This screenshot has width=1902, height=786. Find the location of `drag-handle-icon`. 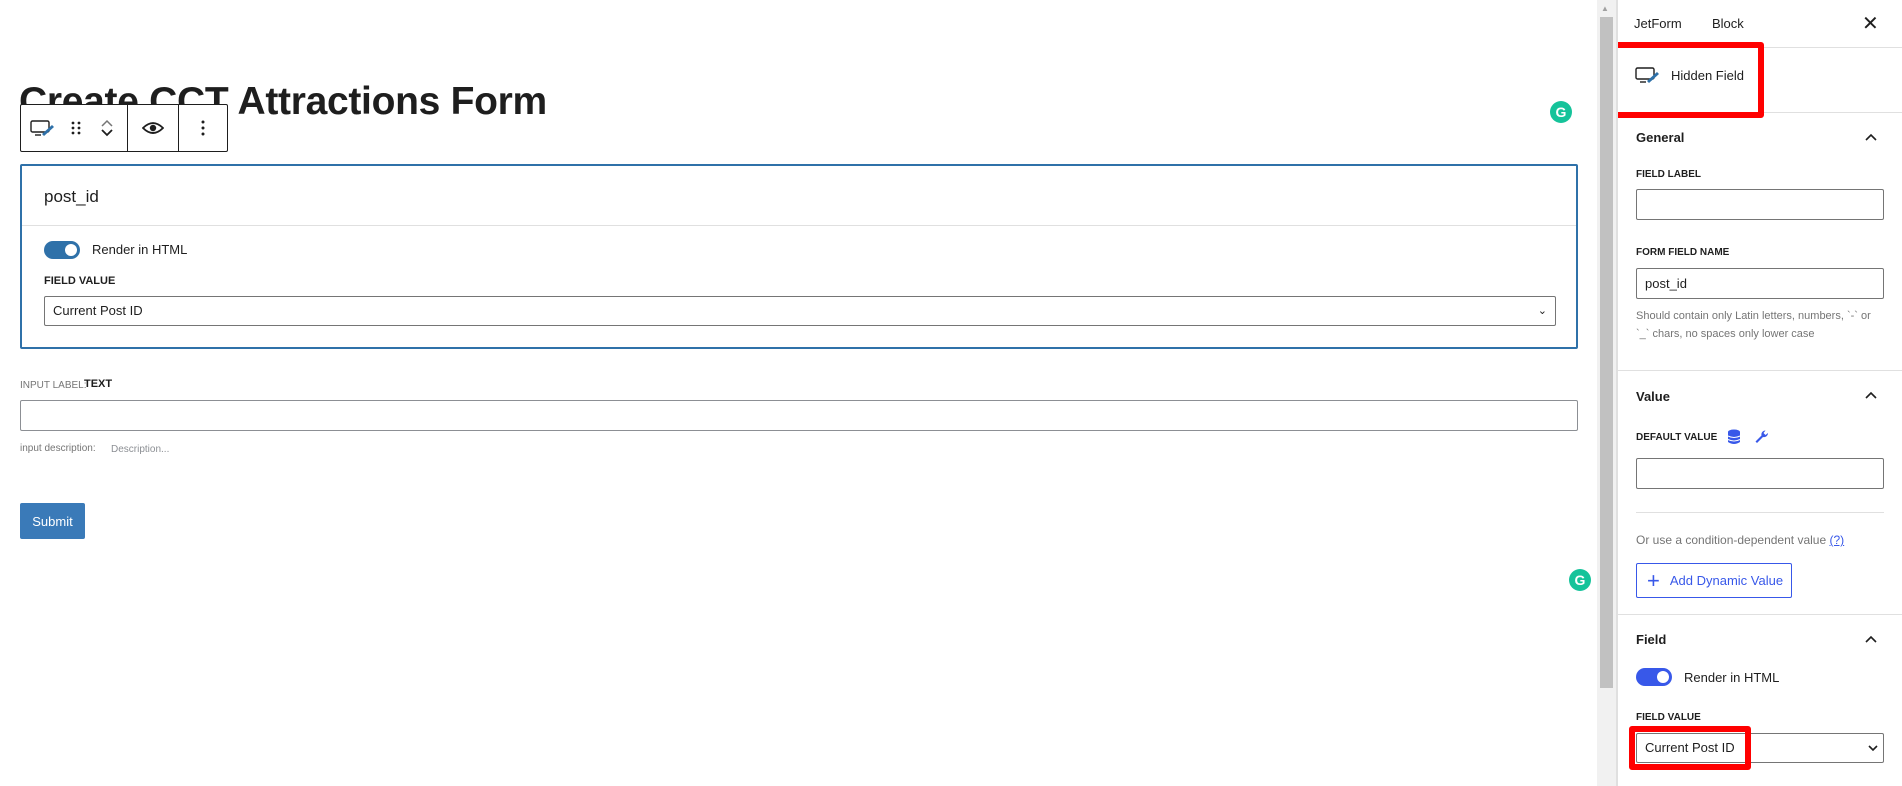

drag-handle-icon is located at coordinates (76, 128).